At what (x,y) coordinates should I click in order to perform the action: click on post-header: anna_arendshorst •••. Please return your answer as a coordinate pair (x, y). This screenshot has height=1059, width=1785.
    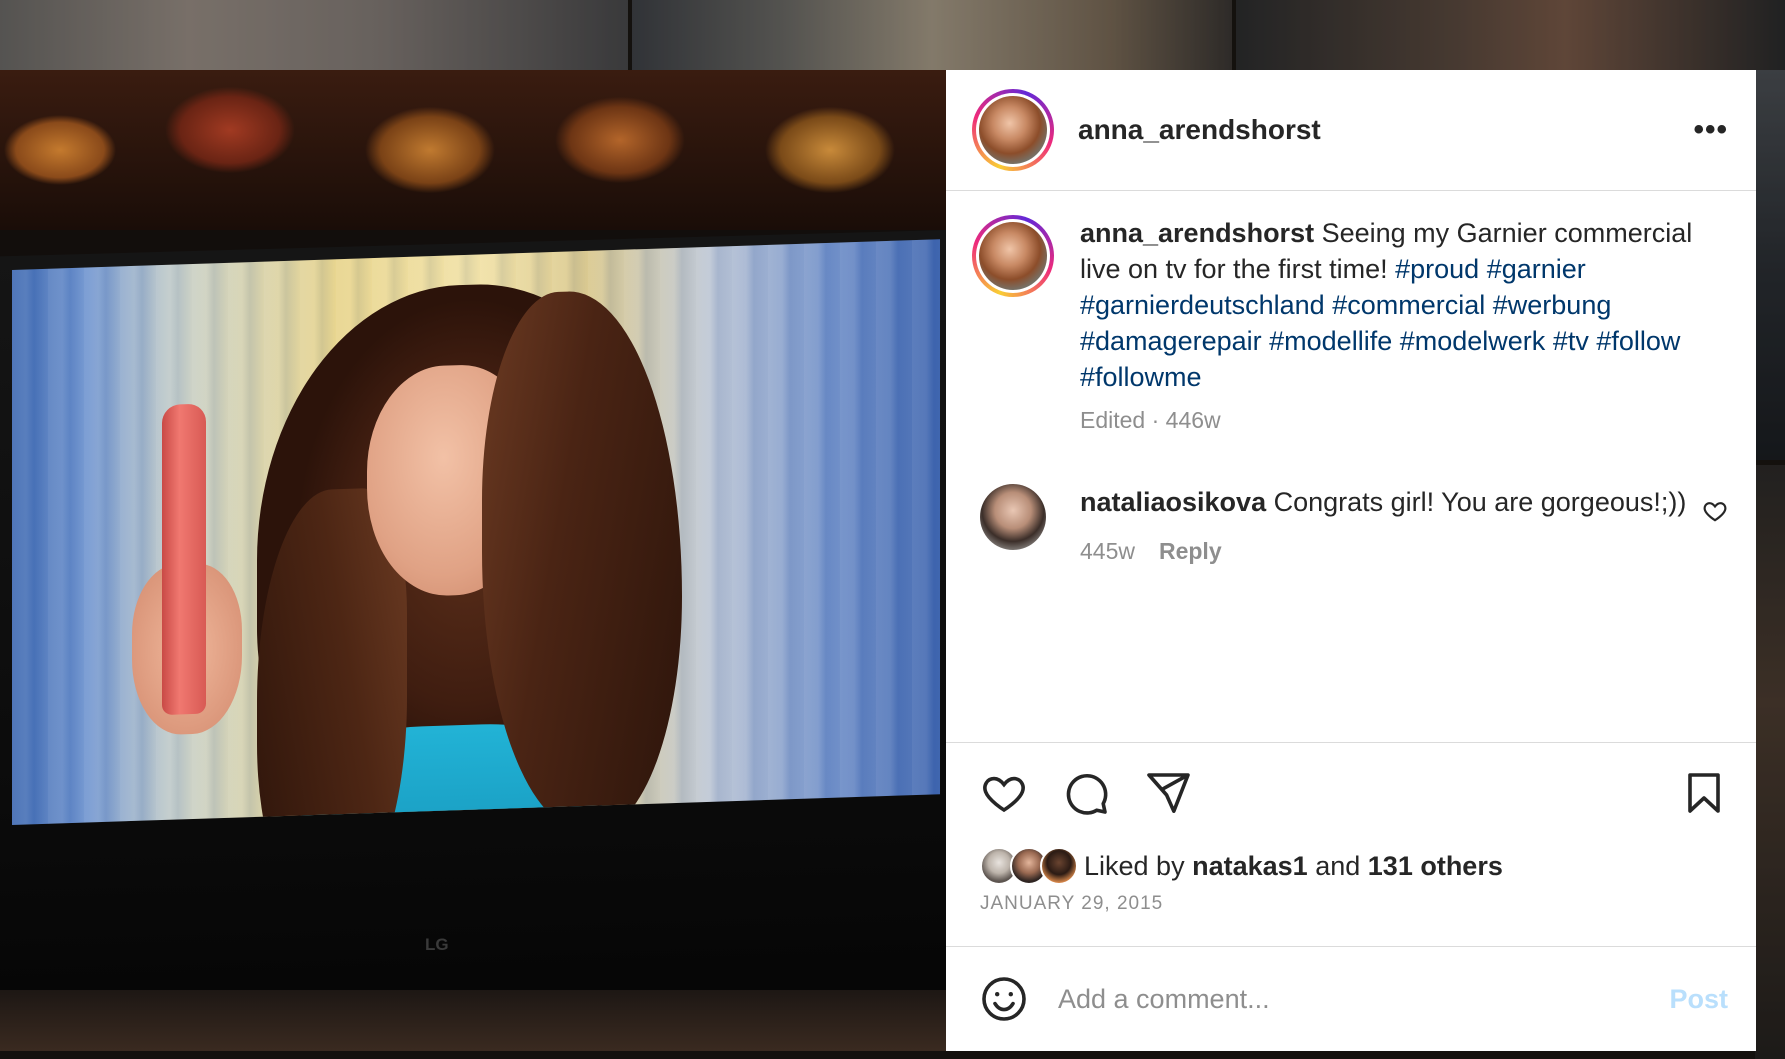
    Looking at the image, I should click on (1351, 130).